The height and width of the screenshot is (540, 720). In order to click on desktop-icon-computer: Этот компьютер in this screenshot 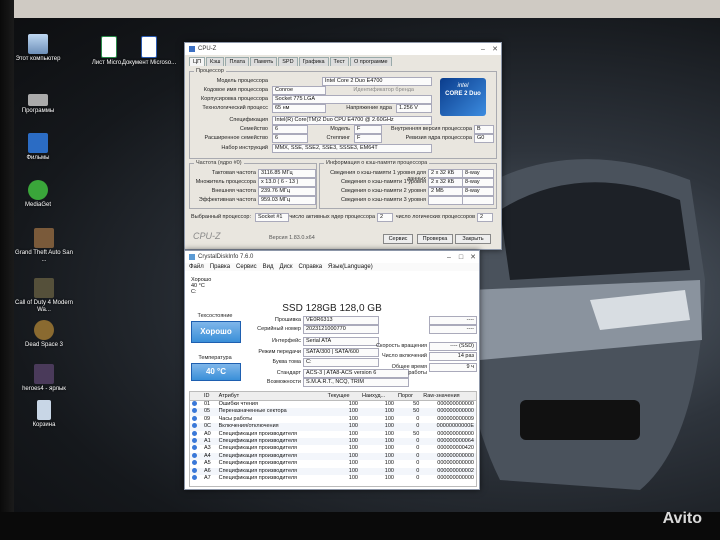, I will do `click(38, 48)`.